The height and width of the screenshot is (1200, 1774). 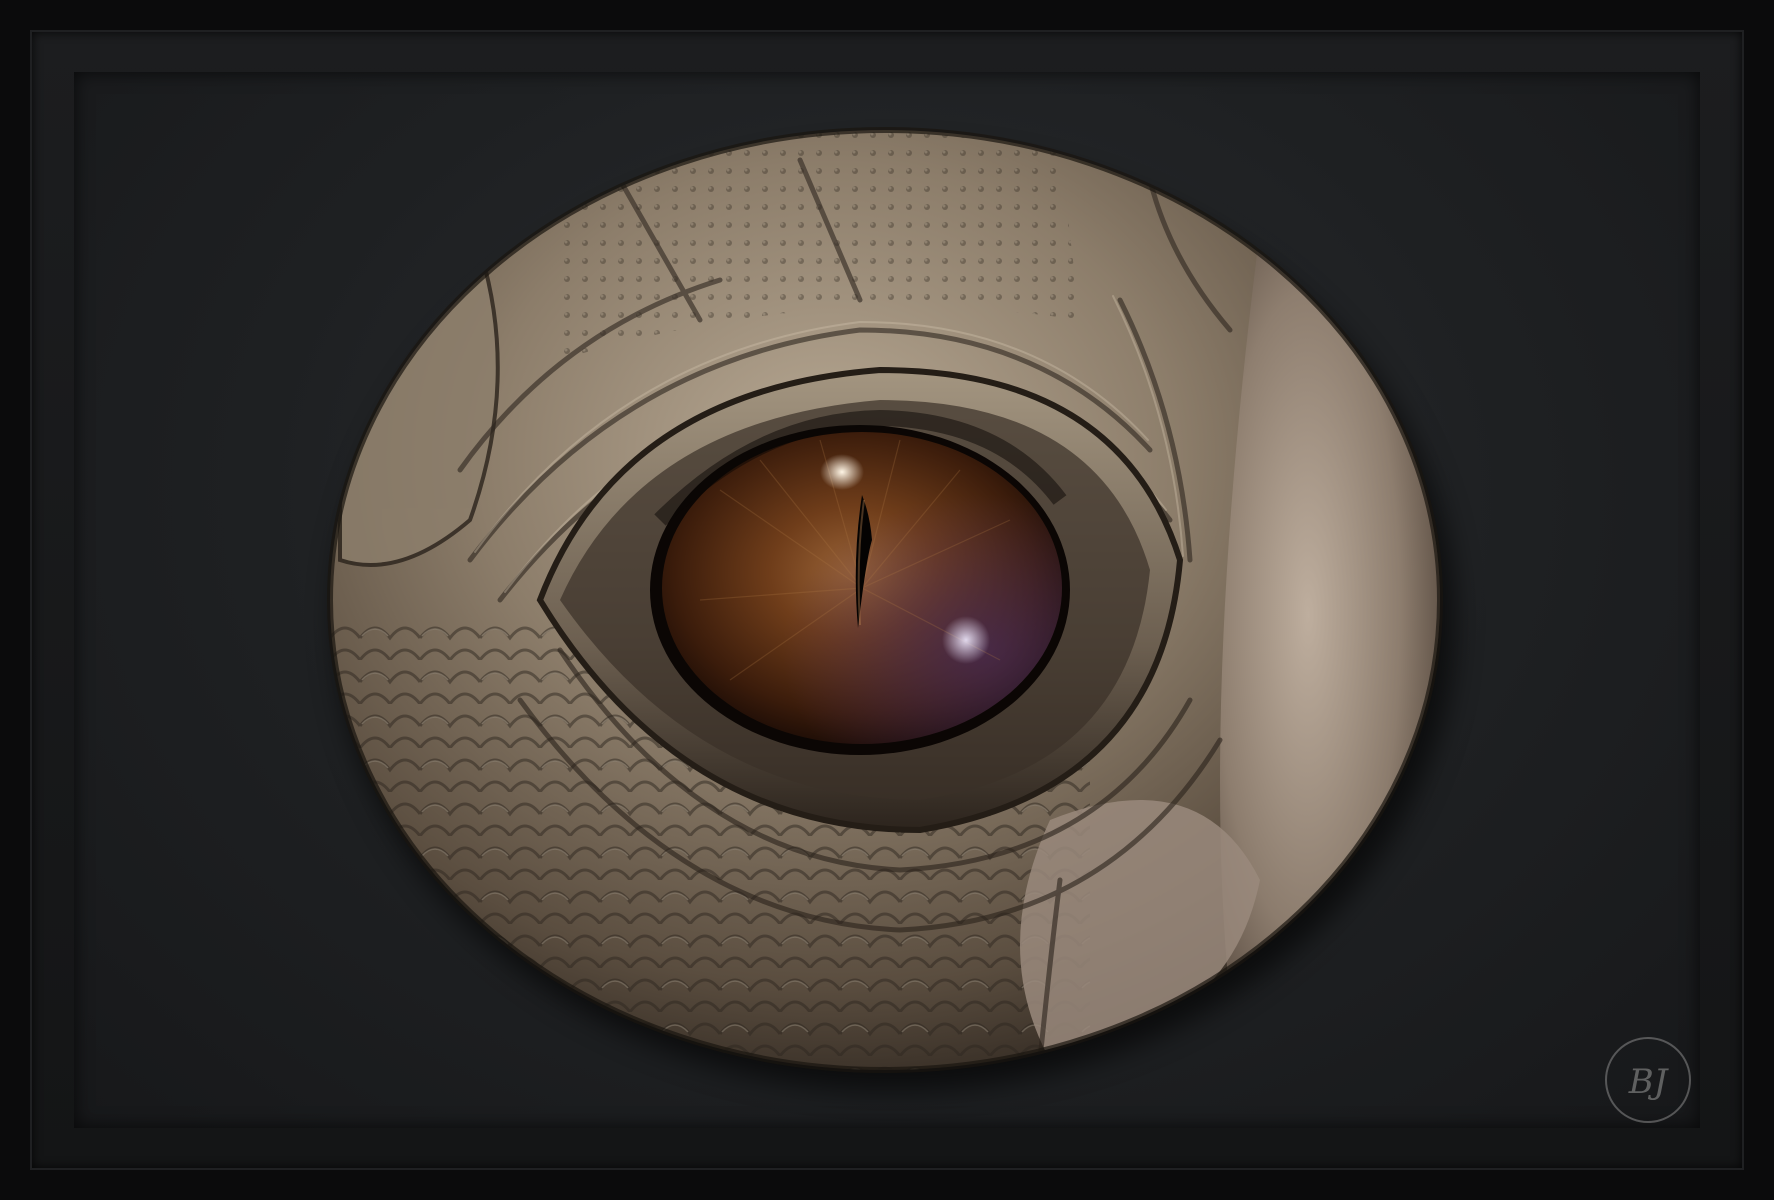 I want to click on artist-signature: BJ, so click(x=1648, y=1080).